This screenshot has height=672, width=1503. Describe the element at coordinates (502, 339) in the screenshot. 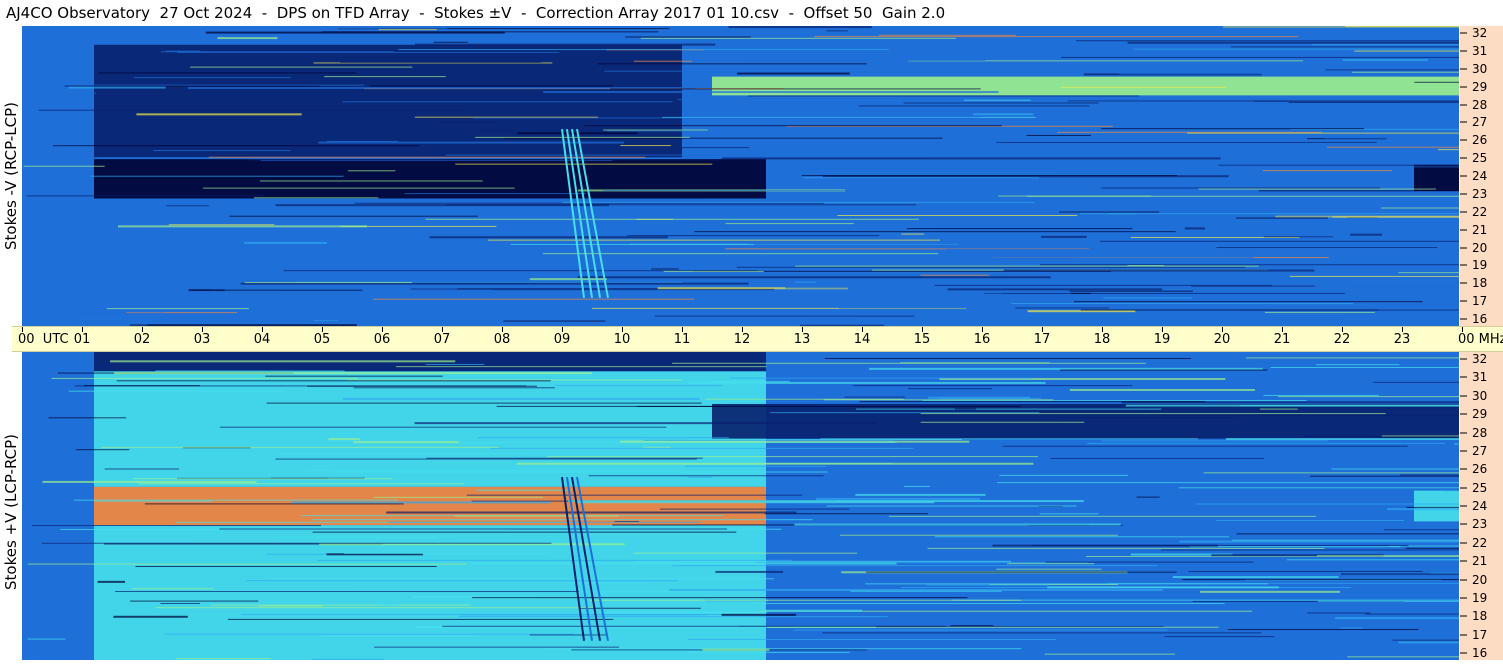

I see `x-tick-label: 08` at that location.